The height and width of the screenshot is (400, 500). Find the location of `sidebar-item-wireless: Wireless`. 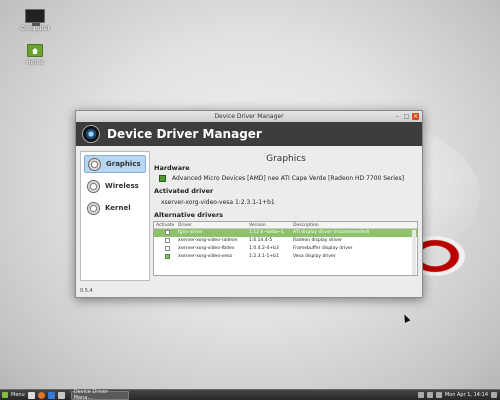

sidebar-item-wireless: Wireless is located at coordinates (115, 186).